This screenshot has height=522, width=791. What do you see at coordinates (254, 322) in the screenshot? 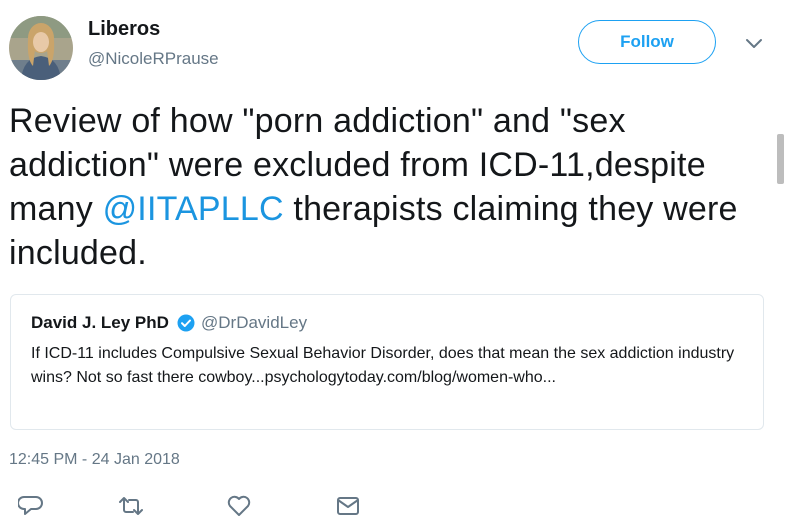
I see `quoted-handle: @DrDavidLey` at bounding box center [254, 322].